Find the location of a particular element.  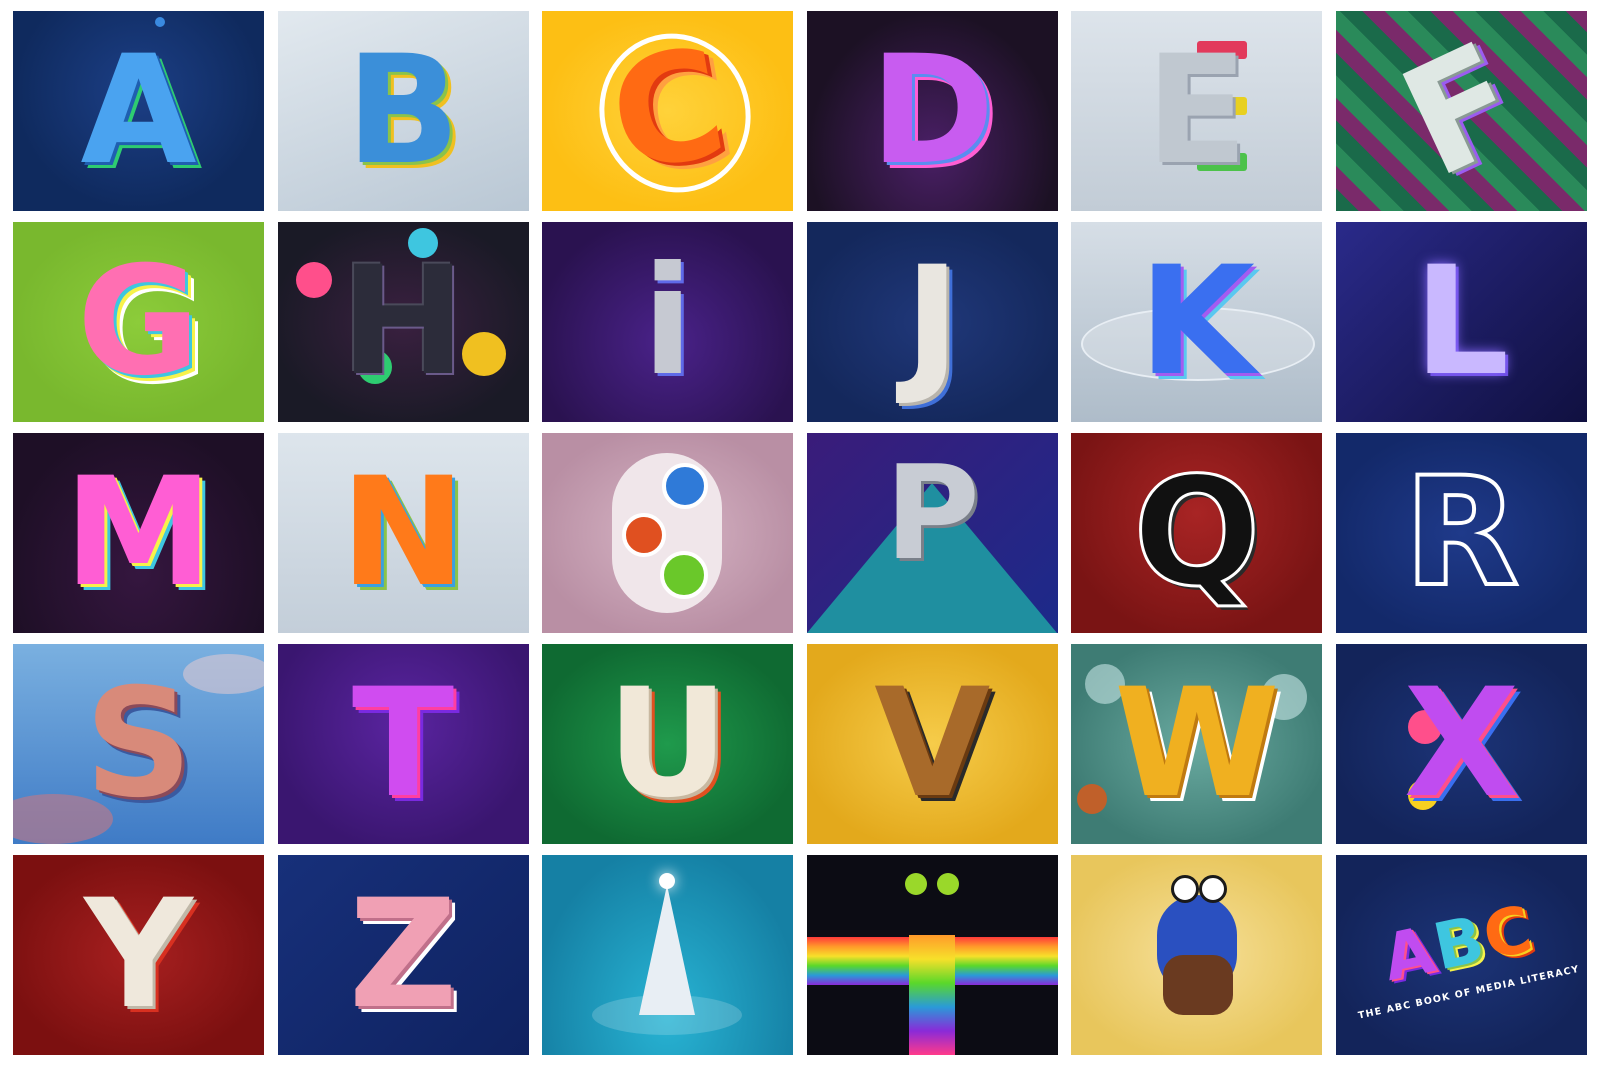

letter-w: W is located at coordinates (1197, 744).